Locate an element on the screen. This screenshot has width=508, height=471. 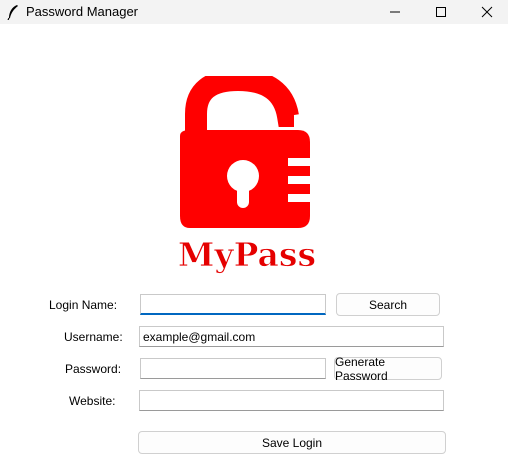
save-login-button: Save Login is located at coordinates (292, 442).